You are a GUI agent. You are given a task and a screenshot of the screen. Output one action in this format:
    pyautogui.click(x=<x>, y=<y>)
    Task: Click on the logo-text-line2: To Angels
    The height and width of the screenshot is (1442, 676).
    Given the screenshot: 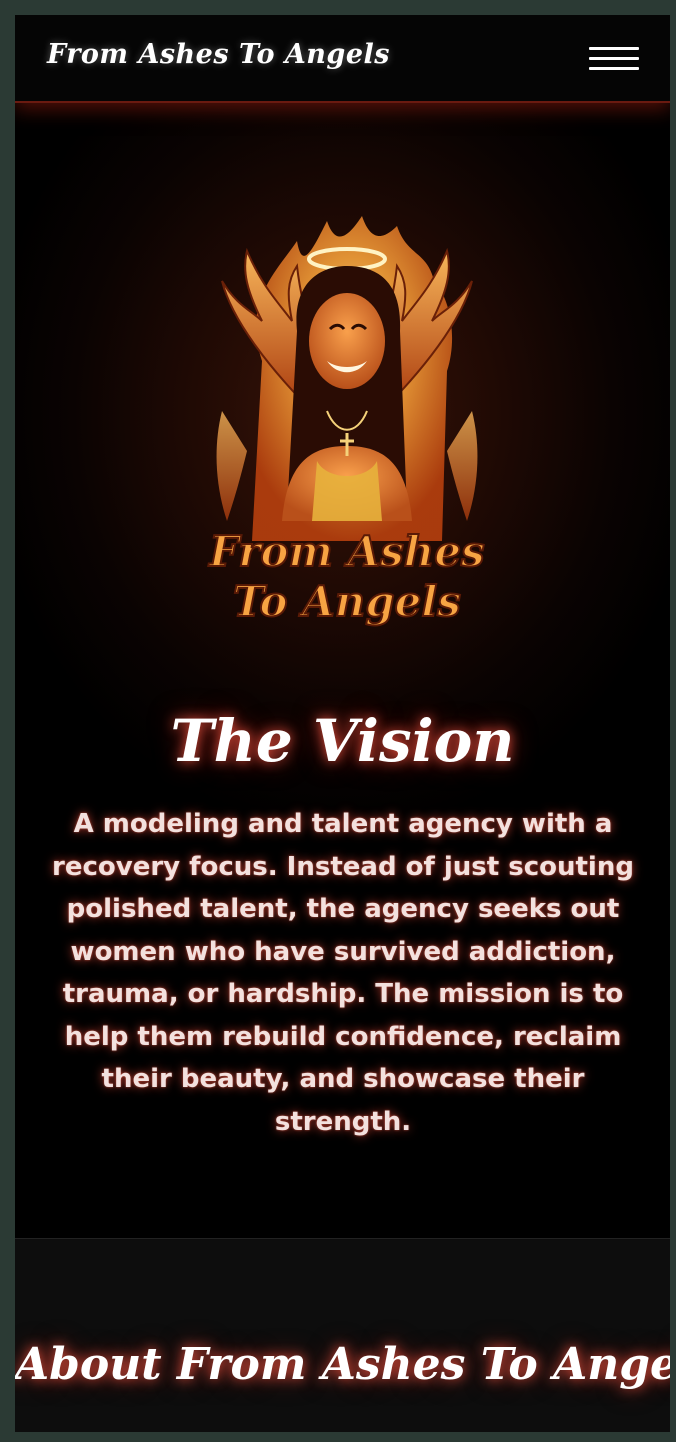 What is the action you would take?
    pyautogui.click(x=347, y=601)
    